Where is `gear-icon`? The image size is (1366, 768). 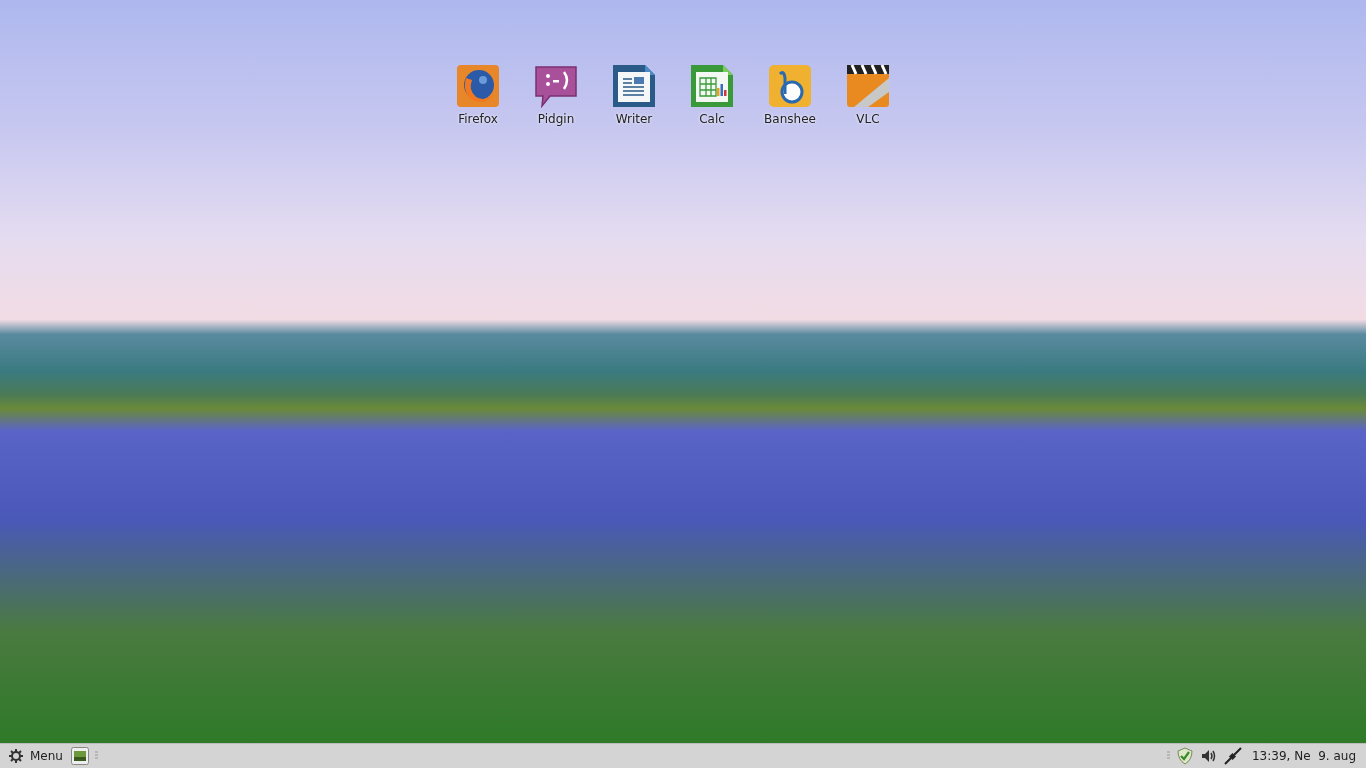
gear-icon is located at coordinates (16, 756).